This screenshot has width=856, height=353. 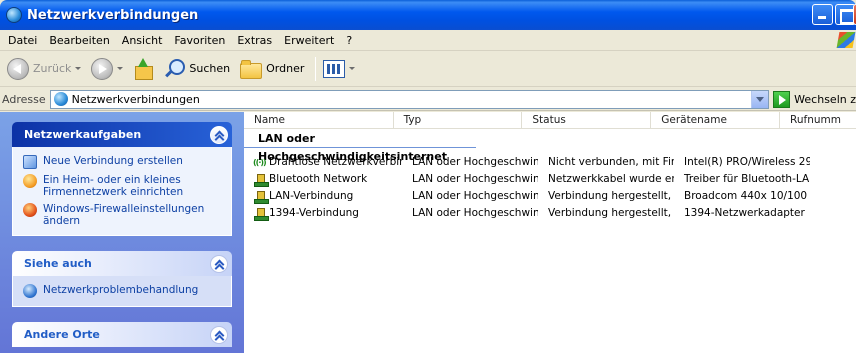 I want to click on other-places-header: Andere Orte, so click(x=122, y=334).